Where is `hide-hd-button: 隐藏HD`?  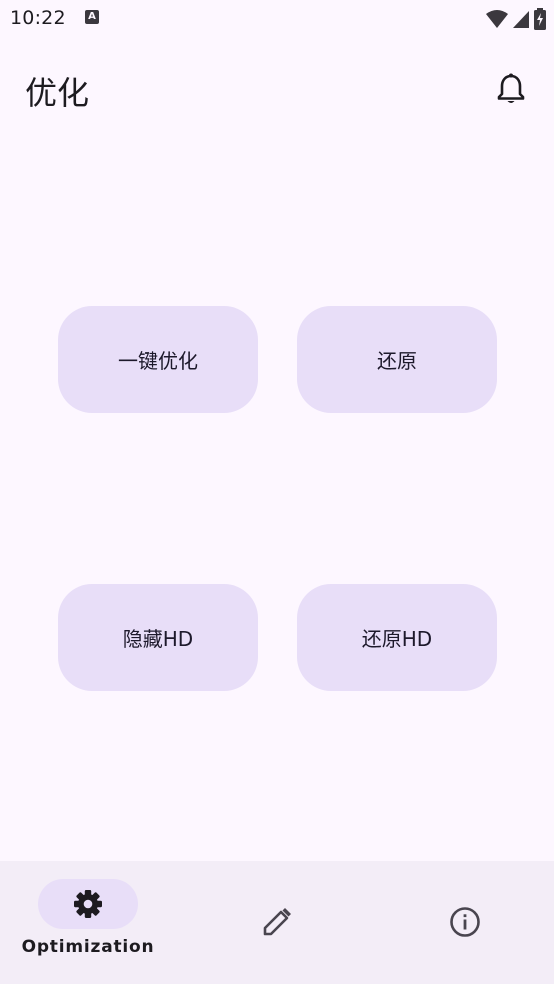
hide-hd-button: 隐藏HD is located at coordinates (158, 637).